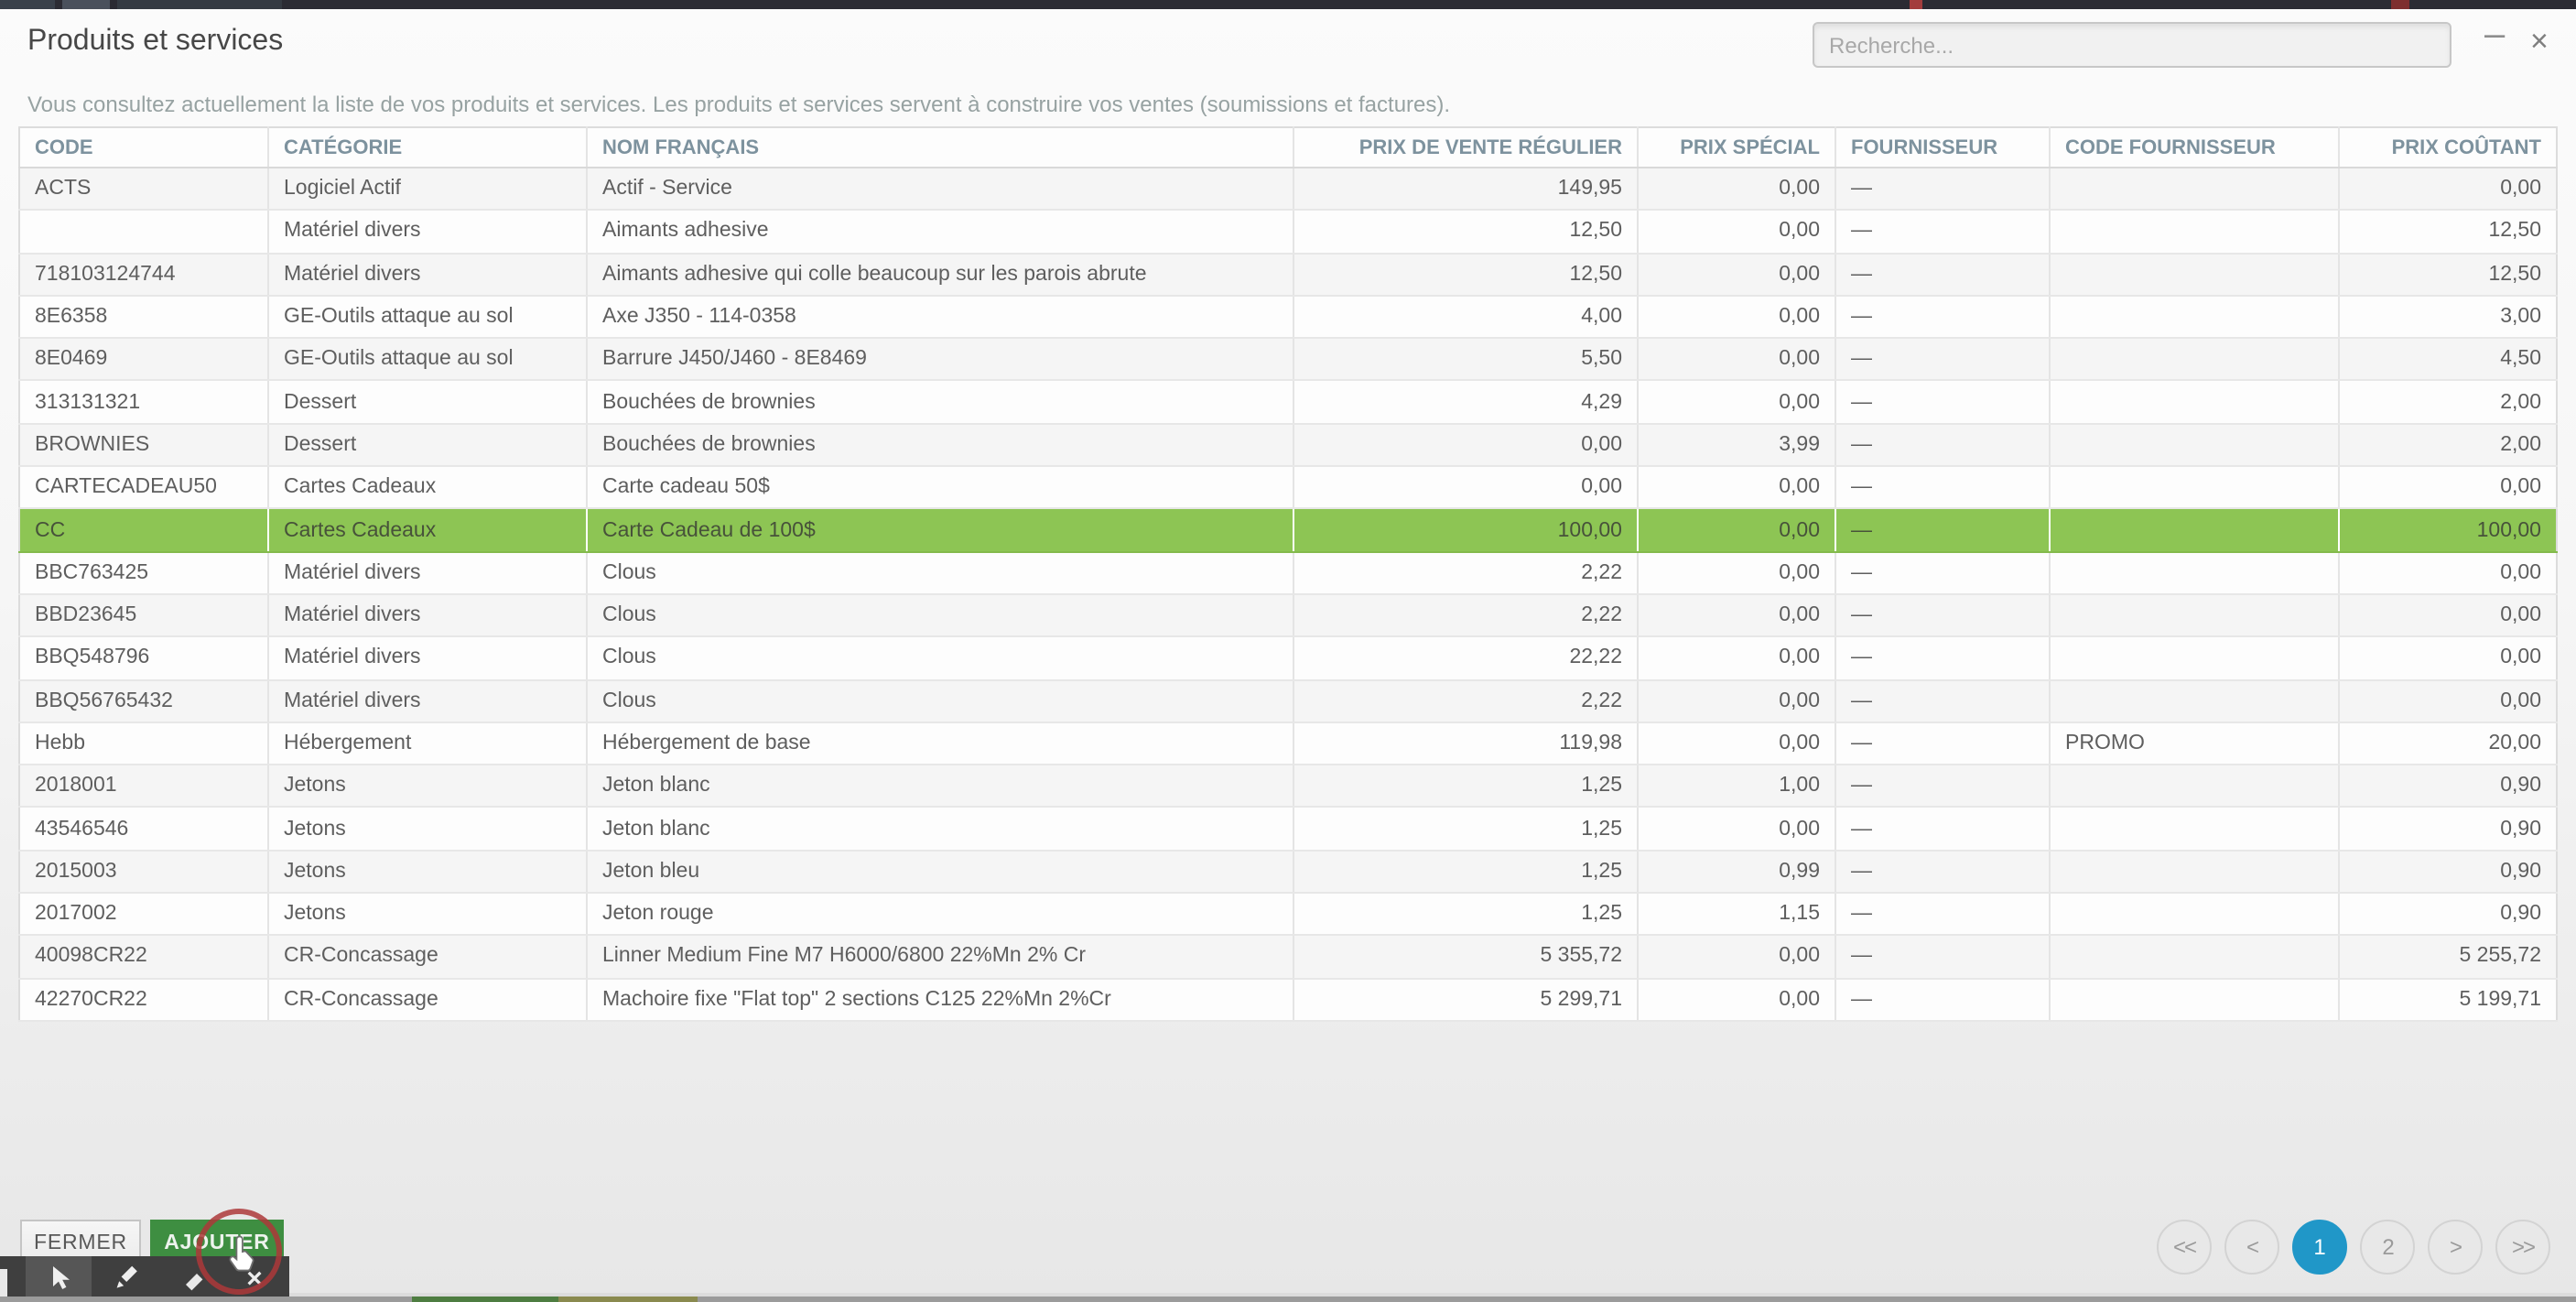 The width and height of the screenshot is (2576, 1302). I want to click on table-row: 2015003 Jetons Jeton bleu 1,25 0,99— 0,90, so click(1288, 873).